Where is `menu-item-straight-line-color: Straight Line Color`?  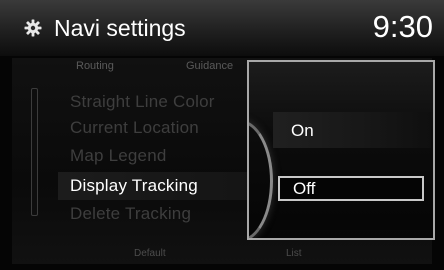 menu-item-straight-line-color: Straight Line Color is located at coordinates (142, 102).